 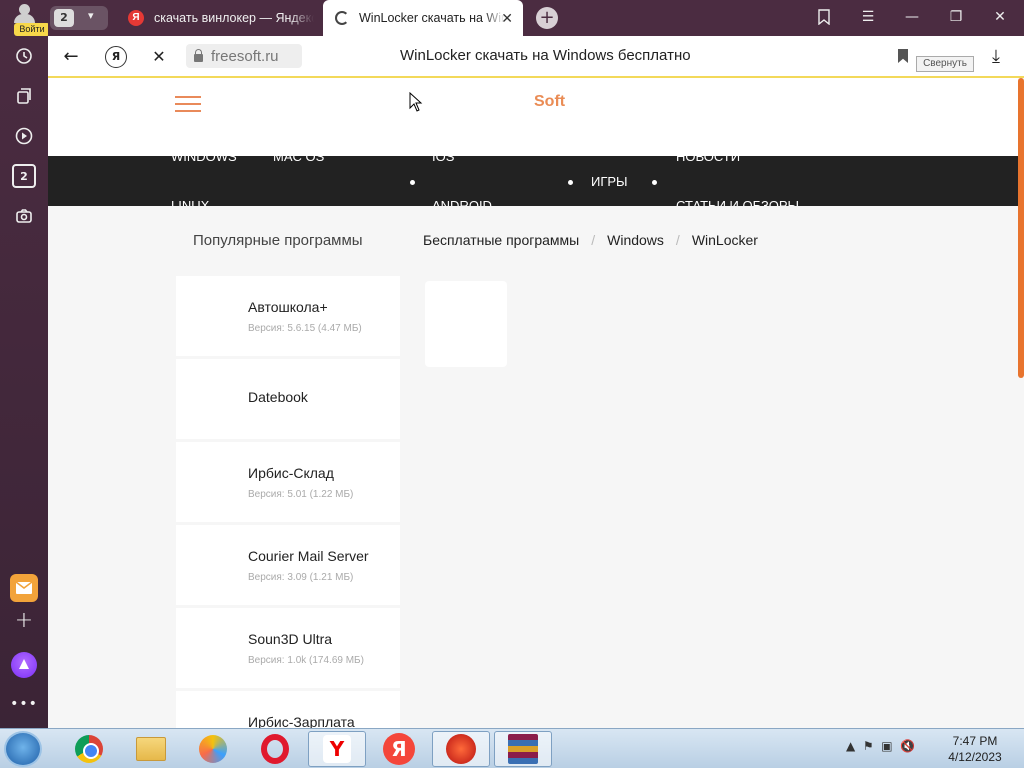 I want to click on loading-spinner-icon, so click(x=342, y=18).